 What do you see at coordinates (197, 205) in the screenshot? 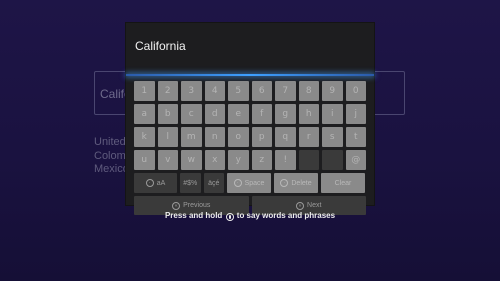
I see `previous-label: Previous` at bounding box center [197, 205].